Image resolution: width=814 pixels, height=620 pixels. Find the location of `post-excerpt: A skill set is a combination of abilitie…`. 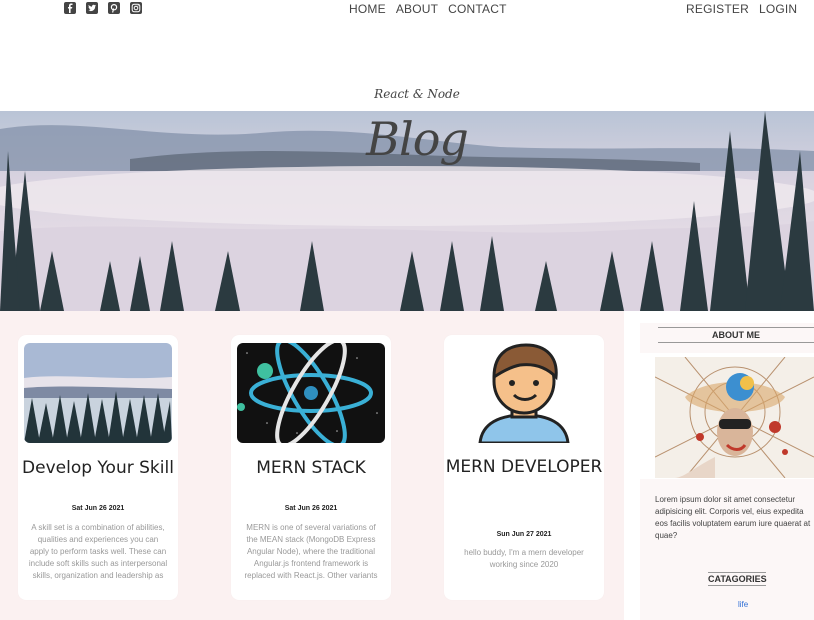

post-excerpt: A skill set is a combination of abilitie… is located at coordinates (98, 551).